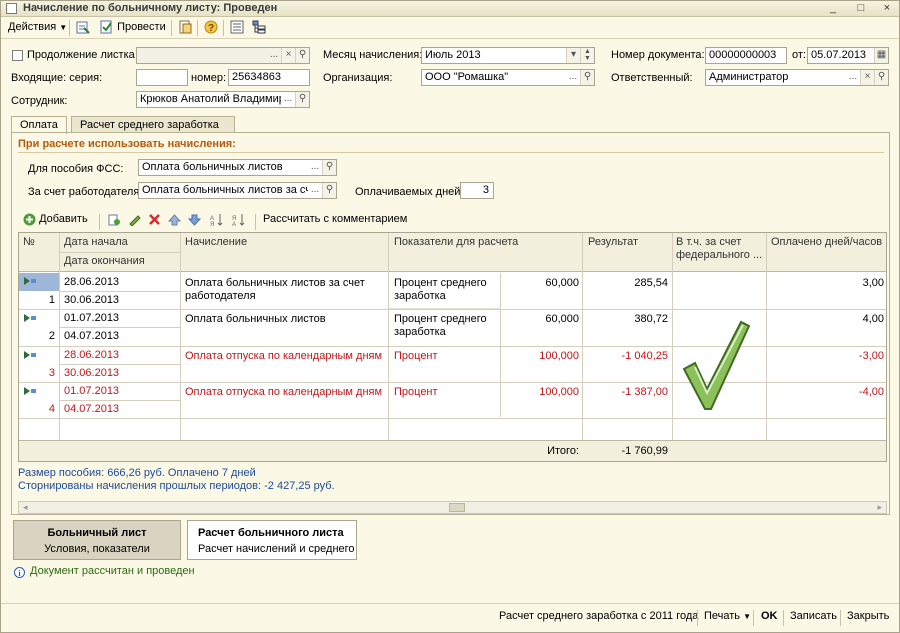  I want to click on actions-menu-button: Действия ▼, so click(37, 28).